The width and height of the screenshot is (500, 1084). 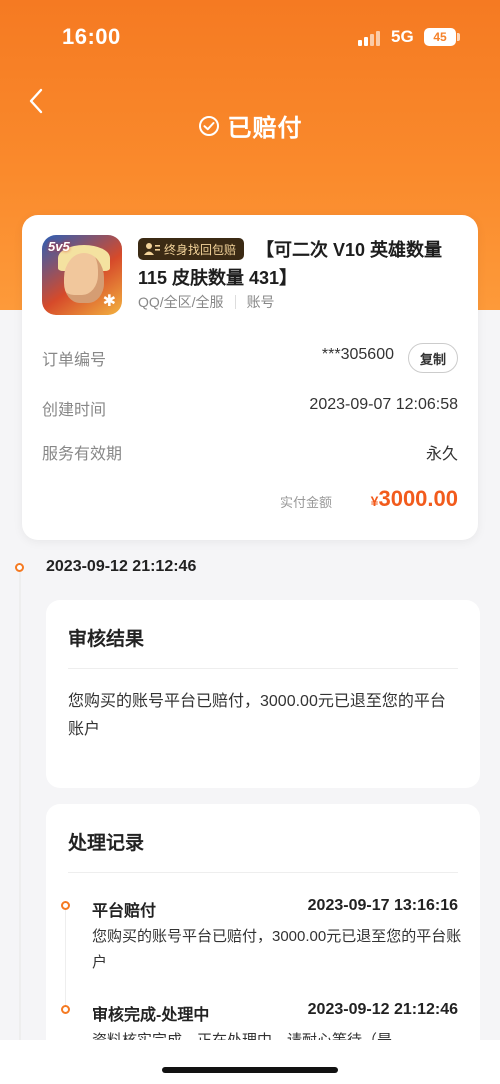 What do you see at coordinates (208, 125) in the screenshot?
I see `check-circle-icon` at bounding box center [208, 125].